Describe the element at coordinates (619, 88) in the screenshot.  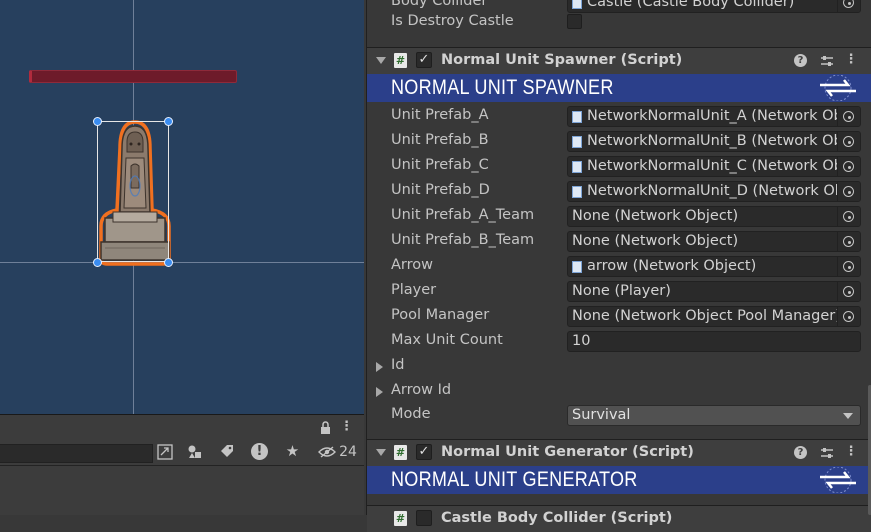
I see `script-banner-normal-unit-spawner: NORMAL UNIT SPAWNER` at that location.